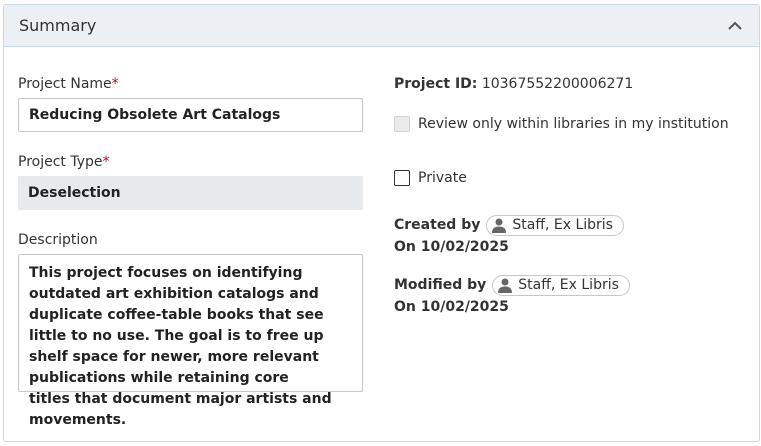 This screenshot has width=761, height=446. I want to click on project-type-label: Project Type*, so click(64, 162).